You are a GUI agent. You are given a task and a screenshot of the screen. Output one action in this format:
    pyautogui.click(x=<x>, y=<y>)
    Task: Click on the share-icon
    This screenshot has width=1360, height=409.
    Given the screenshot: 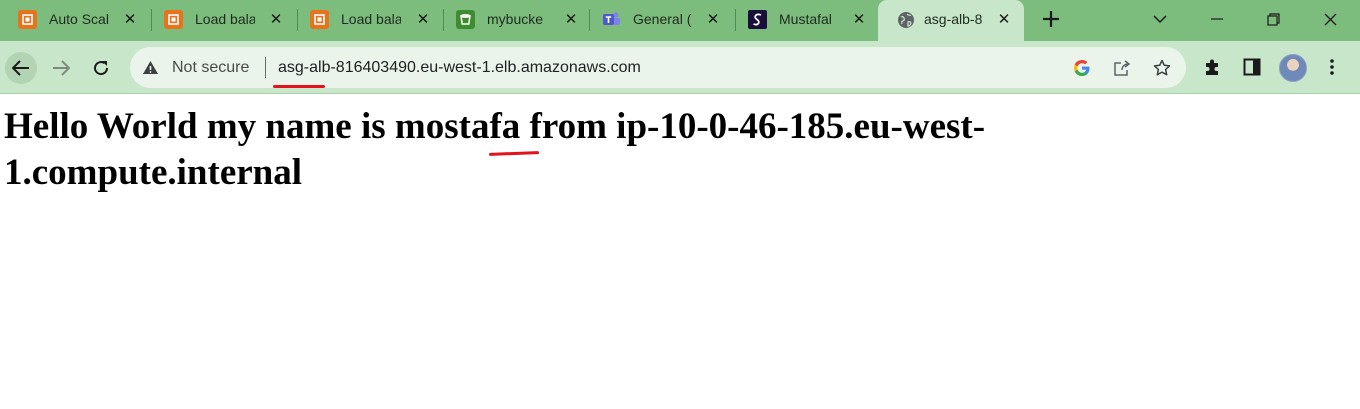 What is the action you would take?
    pyautogui.click(x=1122, y=68)
    